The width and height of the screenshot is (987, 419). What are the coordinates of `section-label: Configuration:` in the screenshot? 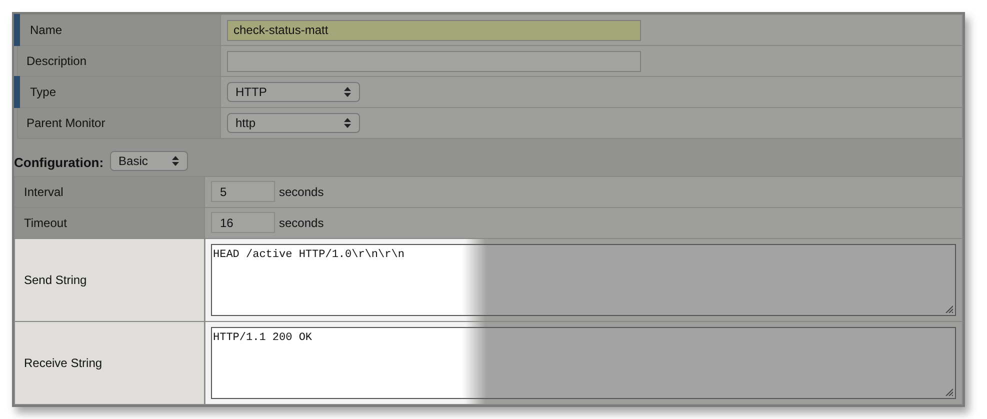 It's located at (59, 163).